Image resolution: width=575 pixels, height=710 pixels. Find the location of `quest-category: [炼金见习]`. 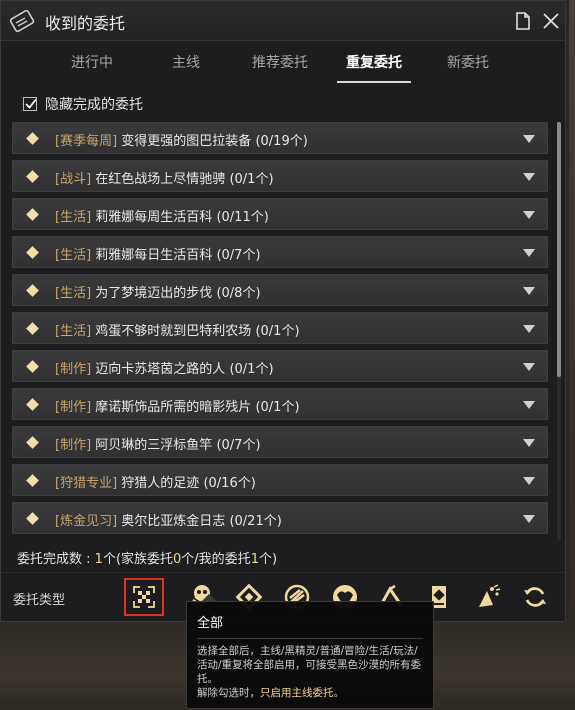

quest-category: [炼金见习] is located at coordinates (86, 521).